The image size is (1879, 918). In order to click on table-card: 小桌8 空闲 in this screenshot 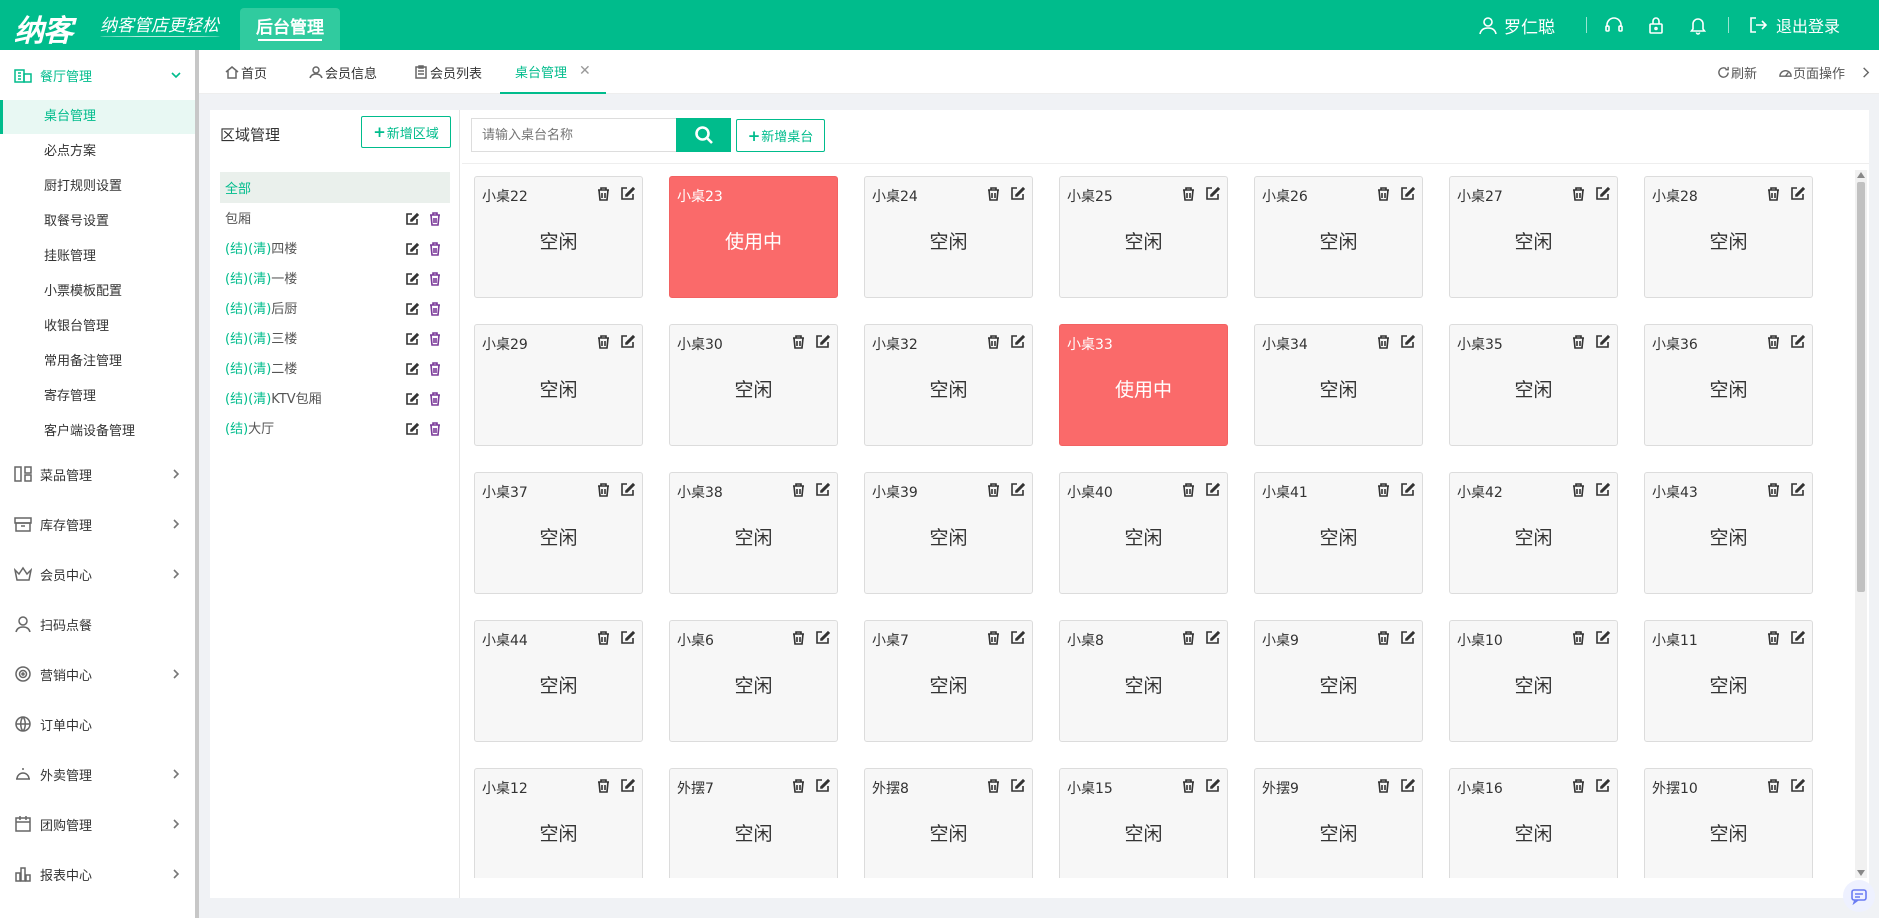, I will do `click(1143, 681)`.